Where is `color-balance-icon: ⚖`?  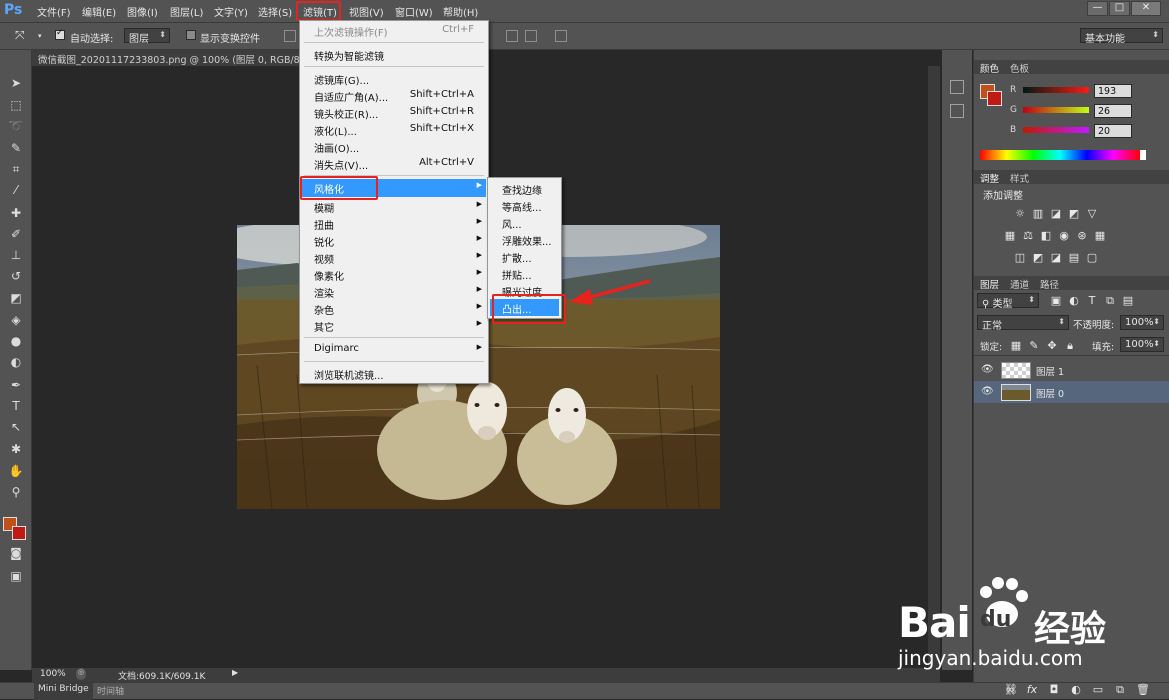 color-balance-icon: ⚖ is located at coordinates (1028, 236).